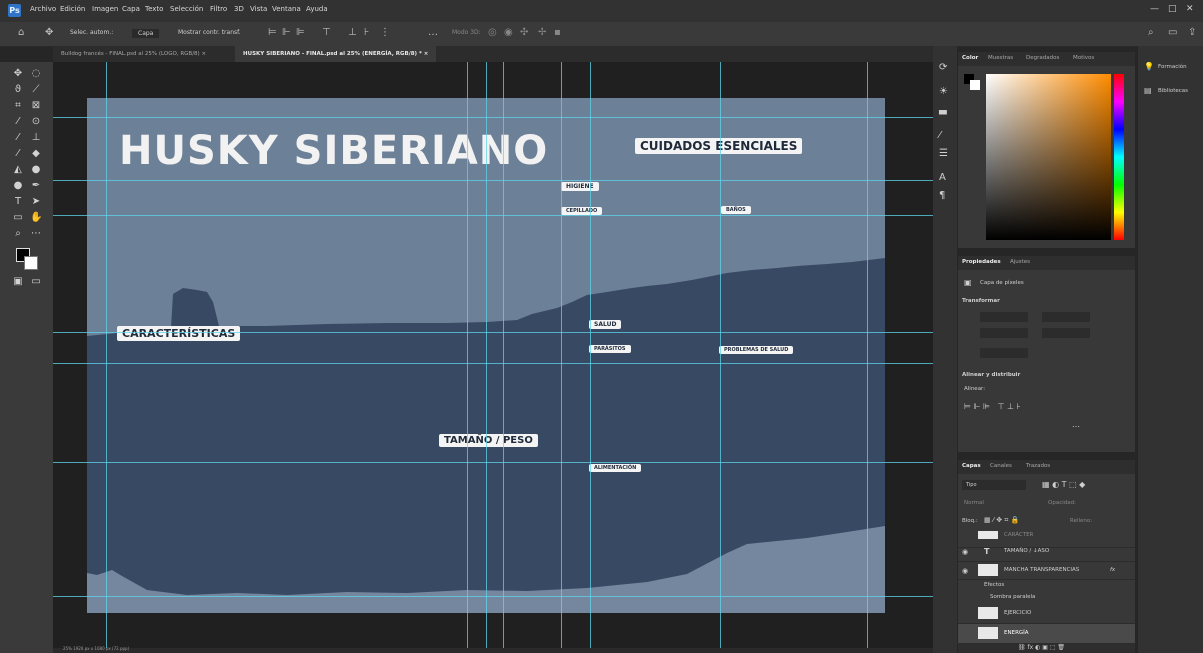 This screenshot has width=1203, height=653. What do you see at coordinates (1004, 353) in the screenshot?
I see `angle-field` at bounding box center [1004, 353].